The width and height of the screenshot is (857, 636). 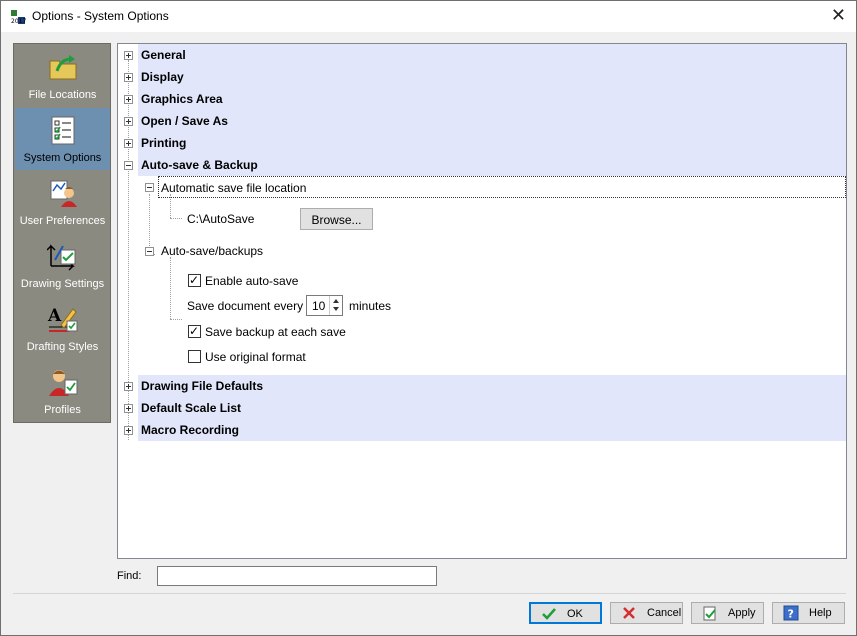 I want to click on enable-autosave-checkbox: ✓, so click(x=194, y=280).